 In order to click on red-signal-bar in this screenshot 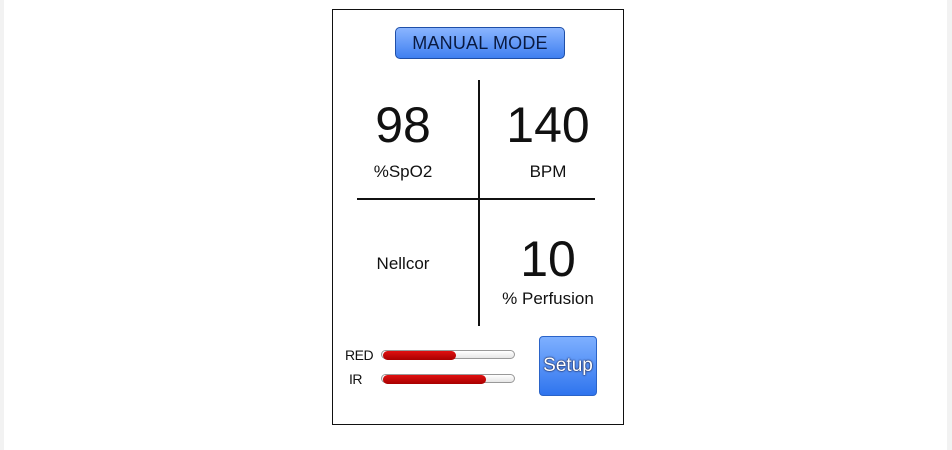, I will do `click(448, 355)`.